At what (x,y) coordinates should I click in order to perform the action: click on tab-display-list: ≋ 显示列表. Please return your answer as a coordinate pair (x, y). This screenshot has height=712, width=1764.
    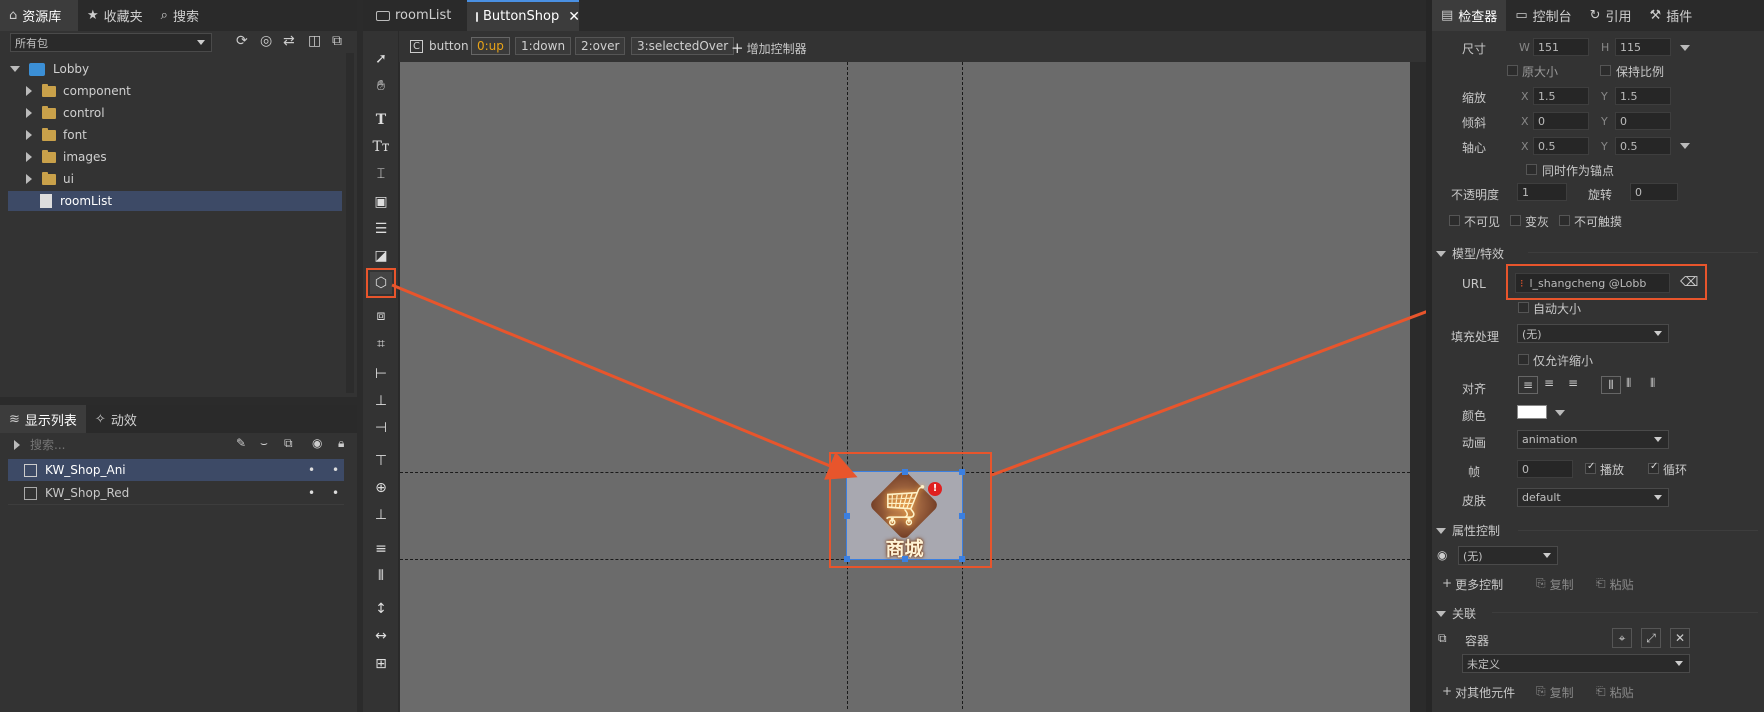
    Looking at the image, I should click on (43, 419).